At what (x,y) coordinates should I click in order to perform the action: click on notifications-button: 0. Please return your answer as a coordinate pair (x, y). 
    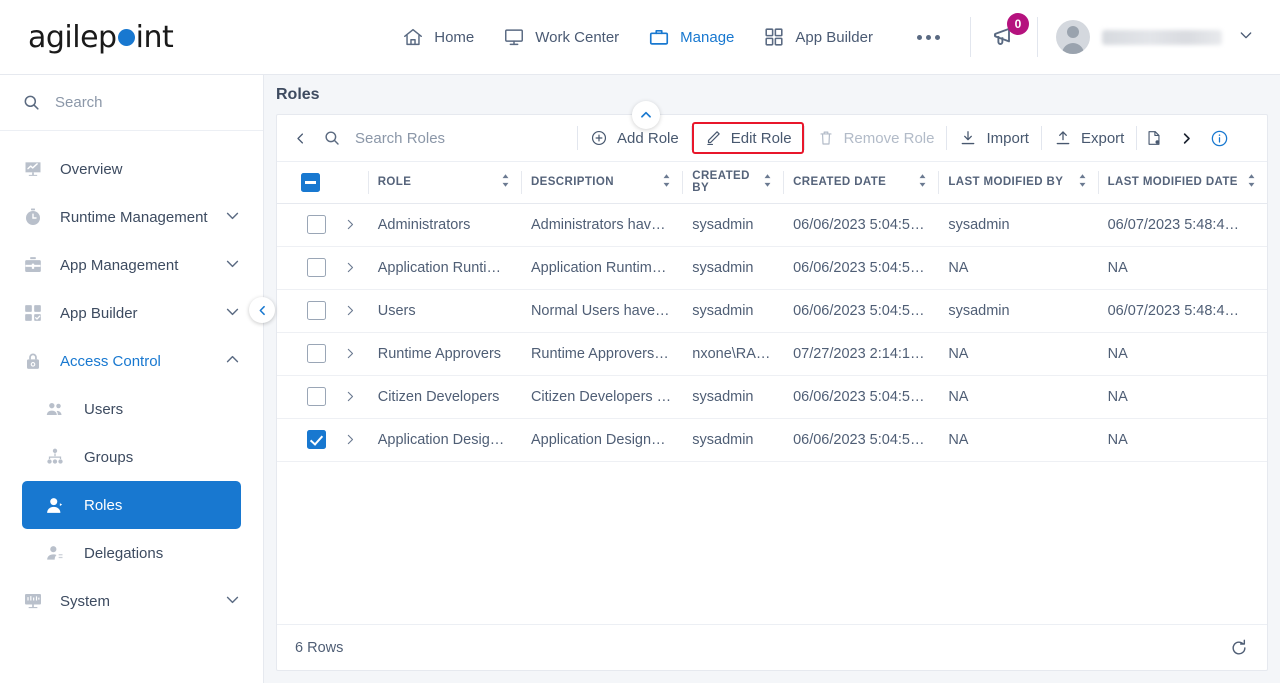
    Looking at the image, I should click on (1009, 32).